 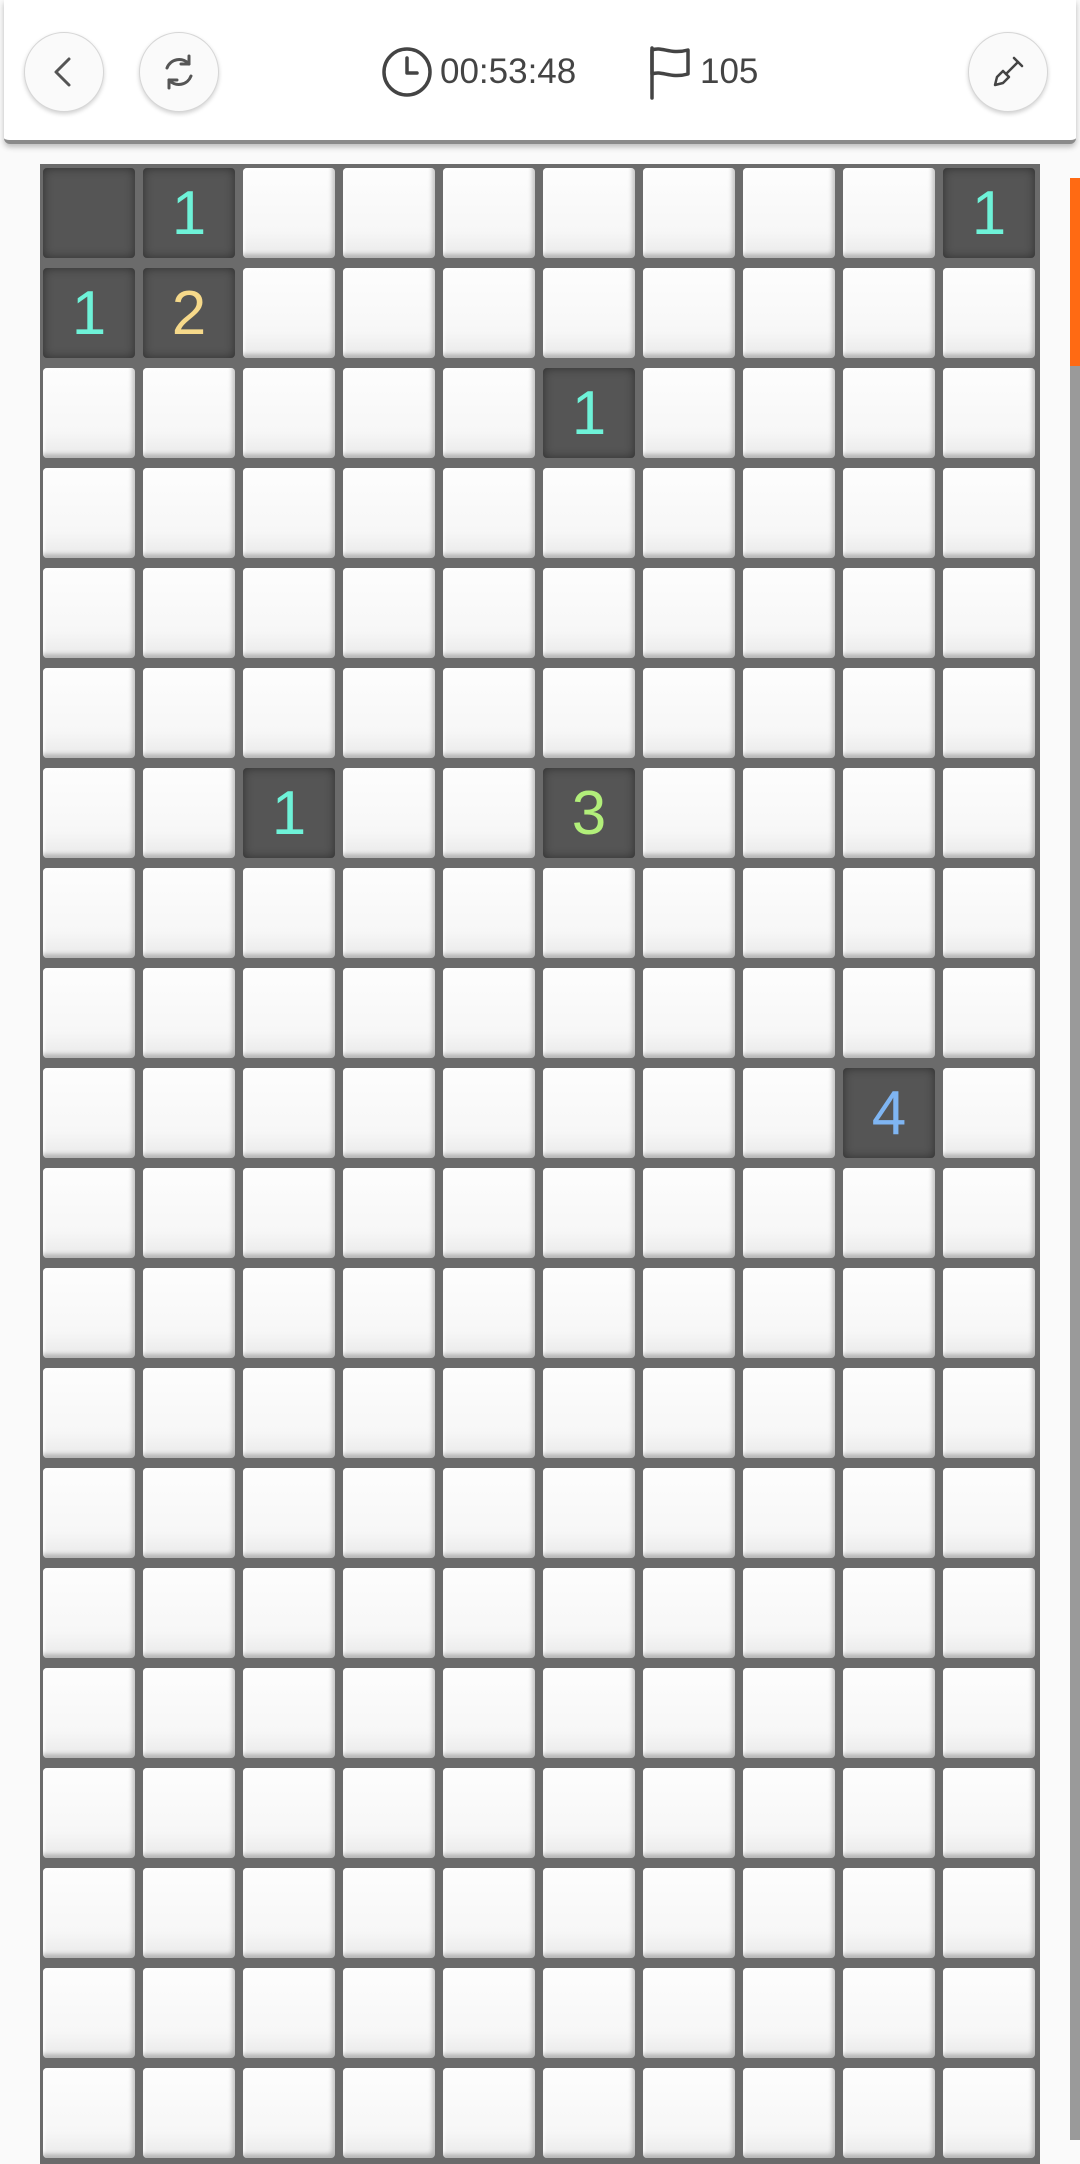 I want to click on back-button, so click(x=64, y=72).